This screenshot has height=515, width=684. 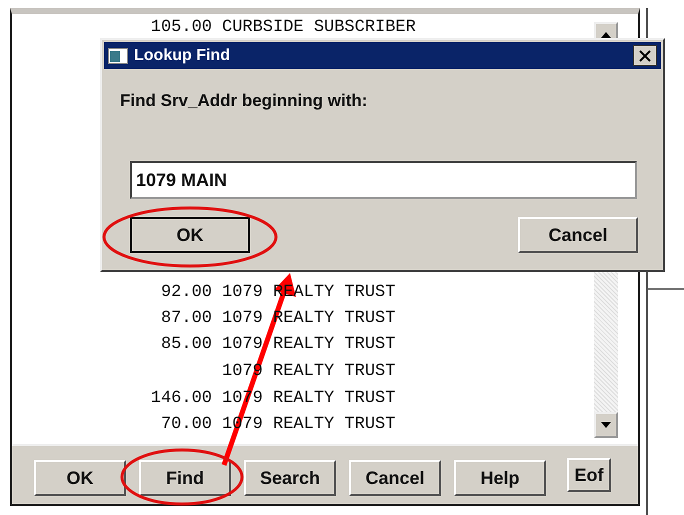 What do you see at coordinates (589, 475) in the screenshot?
I see `action-button: Eof` at bounding box center [589, 475].